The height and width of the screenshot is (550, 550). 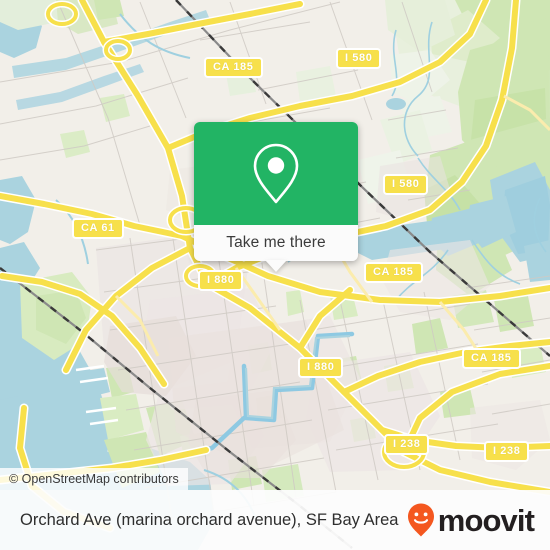 I want to click on highway-shield-ca185-south: CA 185, so click(x=491, y=358).